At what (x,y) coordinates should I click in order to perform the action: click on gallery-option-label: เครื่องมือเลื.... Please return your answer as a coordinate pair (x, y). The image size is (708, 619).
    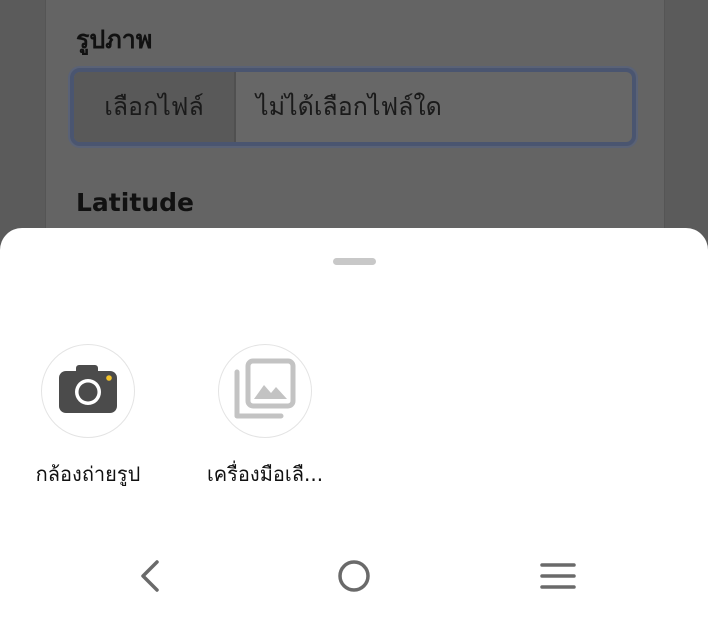
    Looking at the image, I should click on (265, 474).